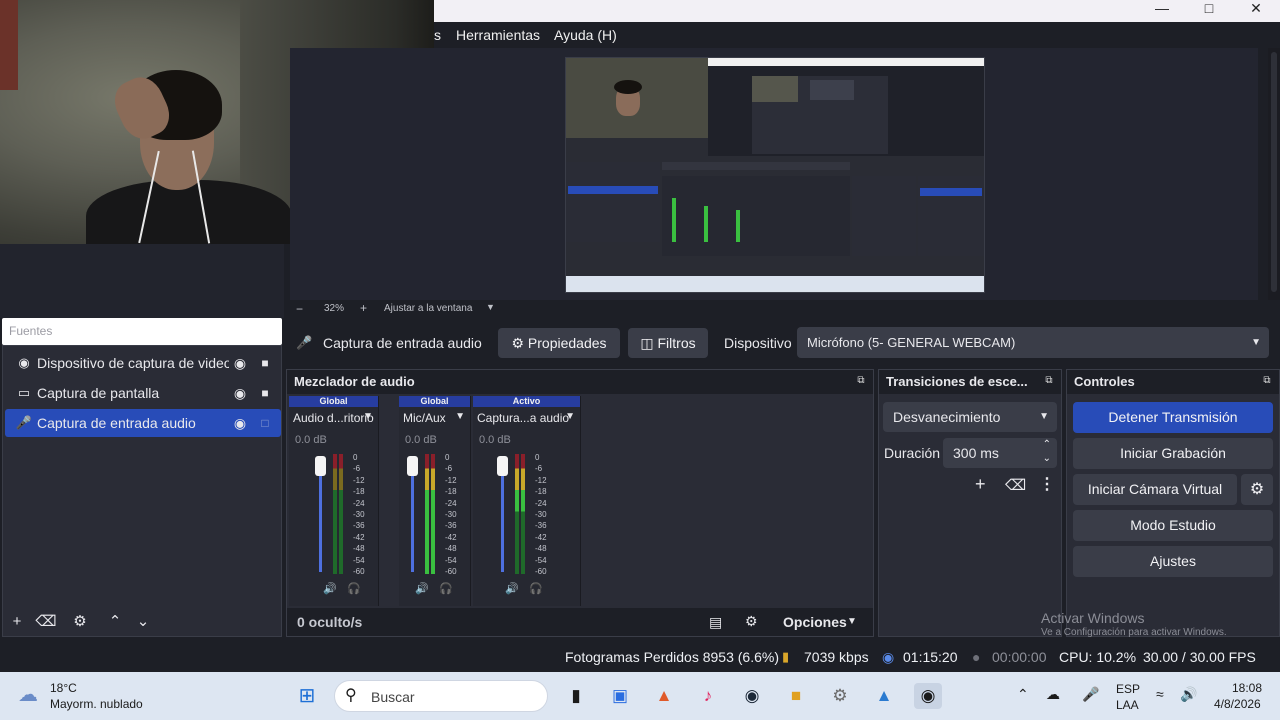 Image resolution: width=1280 pixels, height=720 pixels. What do you see at coordinates (143, 363) in the screenshot?
I see `source-item-video-capture: ◉ Dispositivo de captura de video ◉ ■` at bounding box center [143, 363].